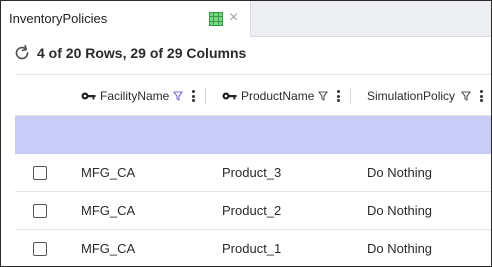 The width and height of the screenshot is (492, 267). I want to click on table-row: MFG_CA Product_2 Do Nothing, so click(253, 211).